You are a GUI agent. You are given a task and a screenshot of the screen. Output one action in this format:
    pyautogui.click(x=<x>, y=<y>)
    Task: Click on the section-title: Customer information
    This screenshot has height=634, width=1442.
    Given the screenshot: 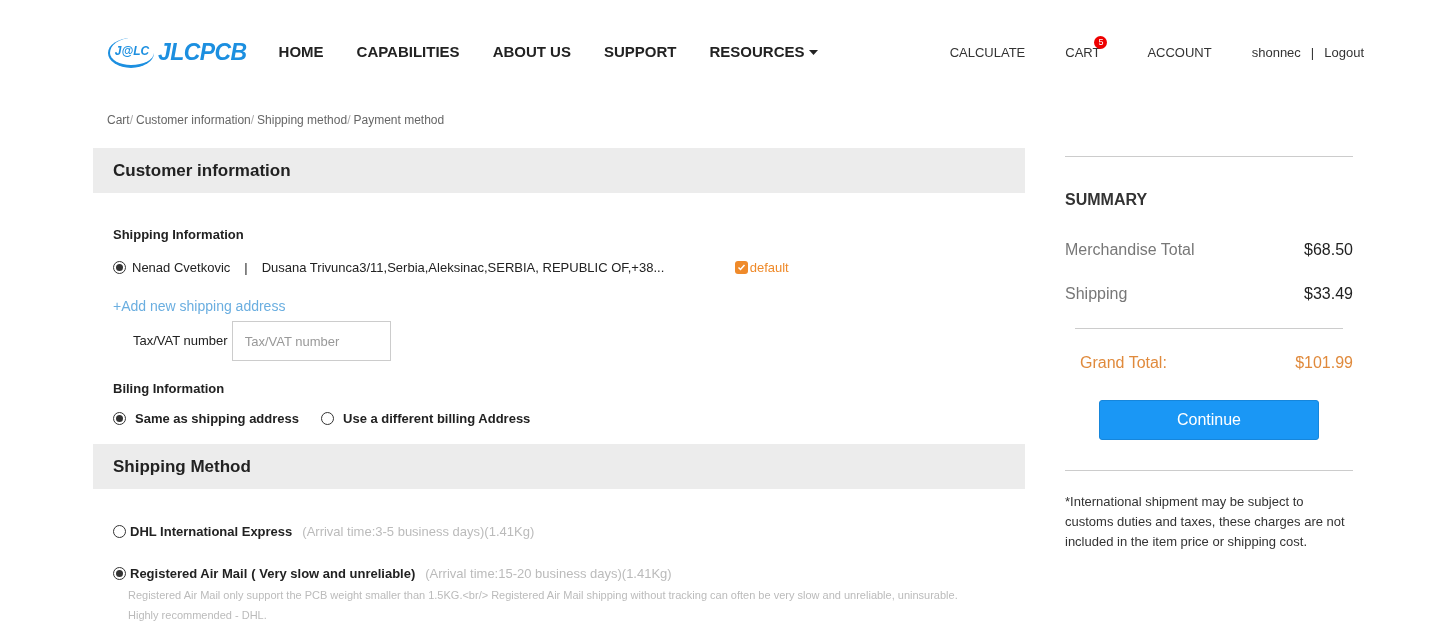 What is the action you would take?
    pyautogui.click(x=202, y=170)
    